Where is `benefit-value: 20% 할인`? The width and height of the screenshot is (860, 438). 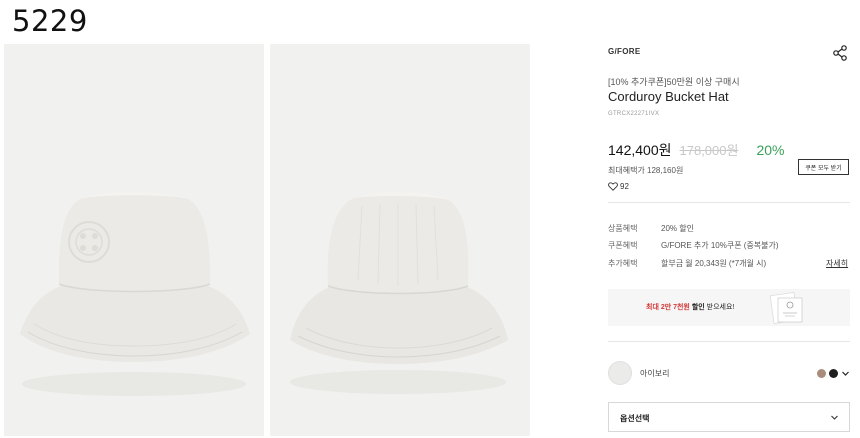
benefit-value: 20% 할인 is located at coordinates (677, 228).